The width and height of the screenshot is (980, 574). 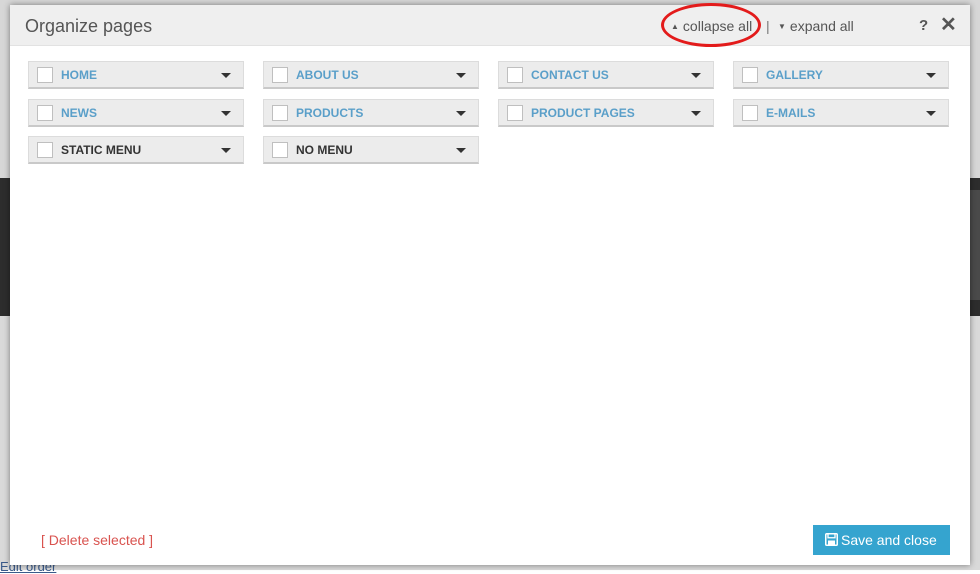 I want to click on close-icon: ✕, so click(x=948, y=25).